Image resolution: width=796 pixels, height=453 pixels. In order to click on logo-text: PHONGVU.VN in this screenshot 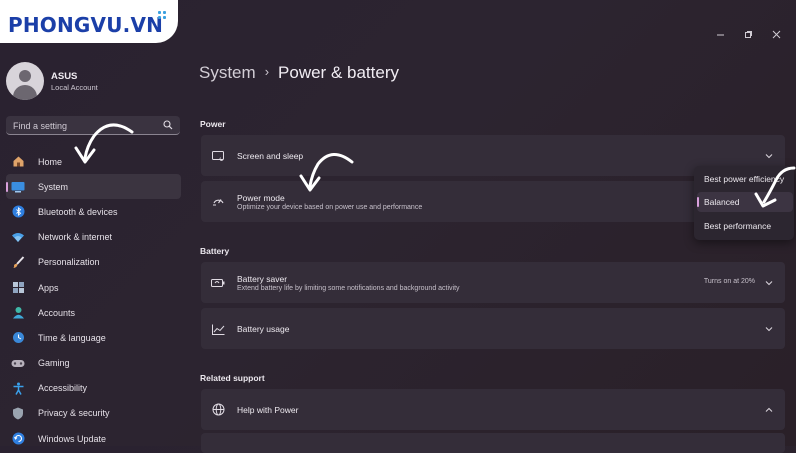, I will do `click(86, 25)`.